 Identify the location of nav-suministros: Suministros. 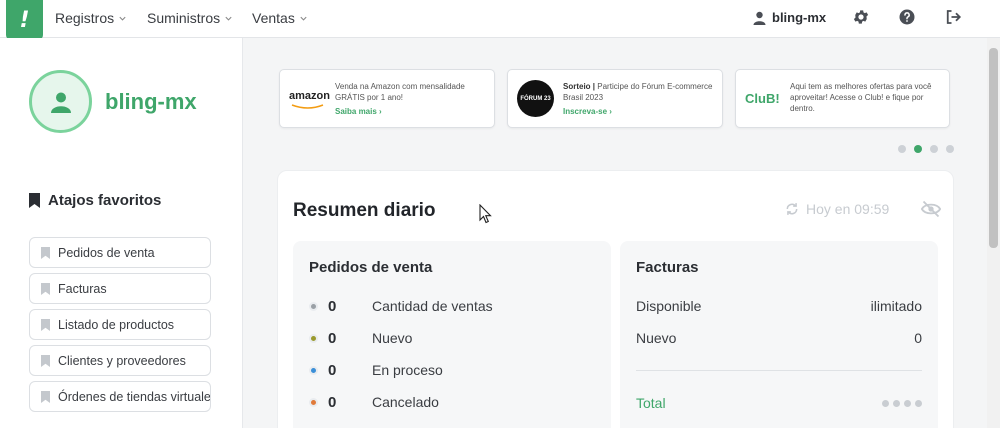
(190, 18).